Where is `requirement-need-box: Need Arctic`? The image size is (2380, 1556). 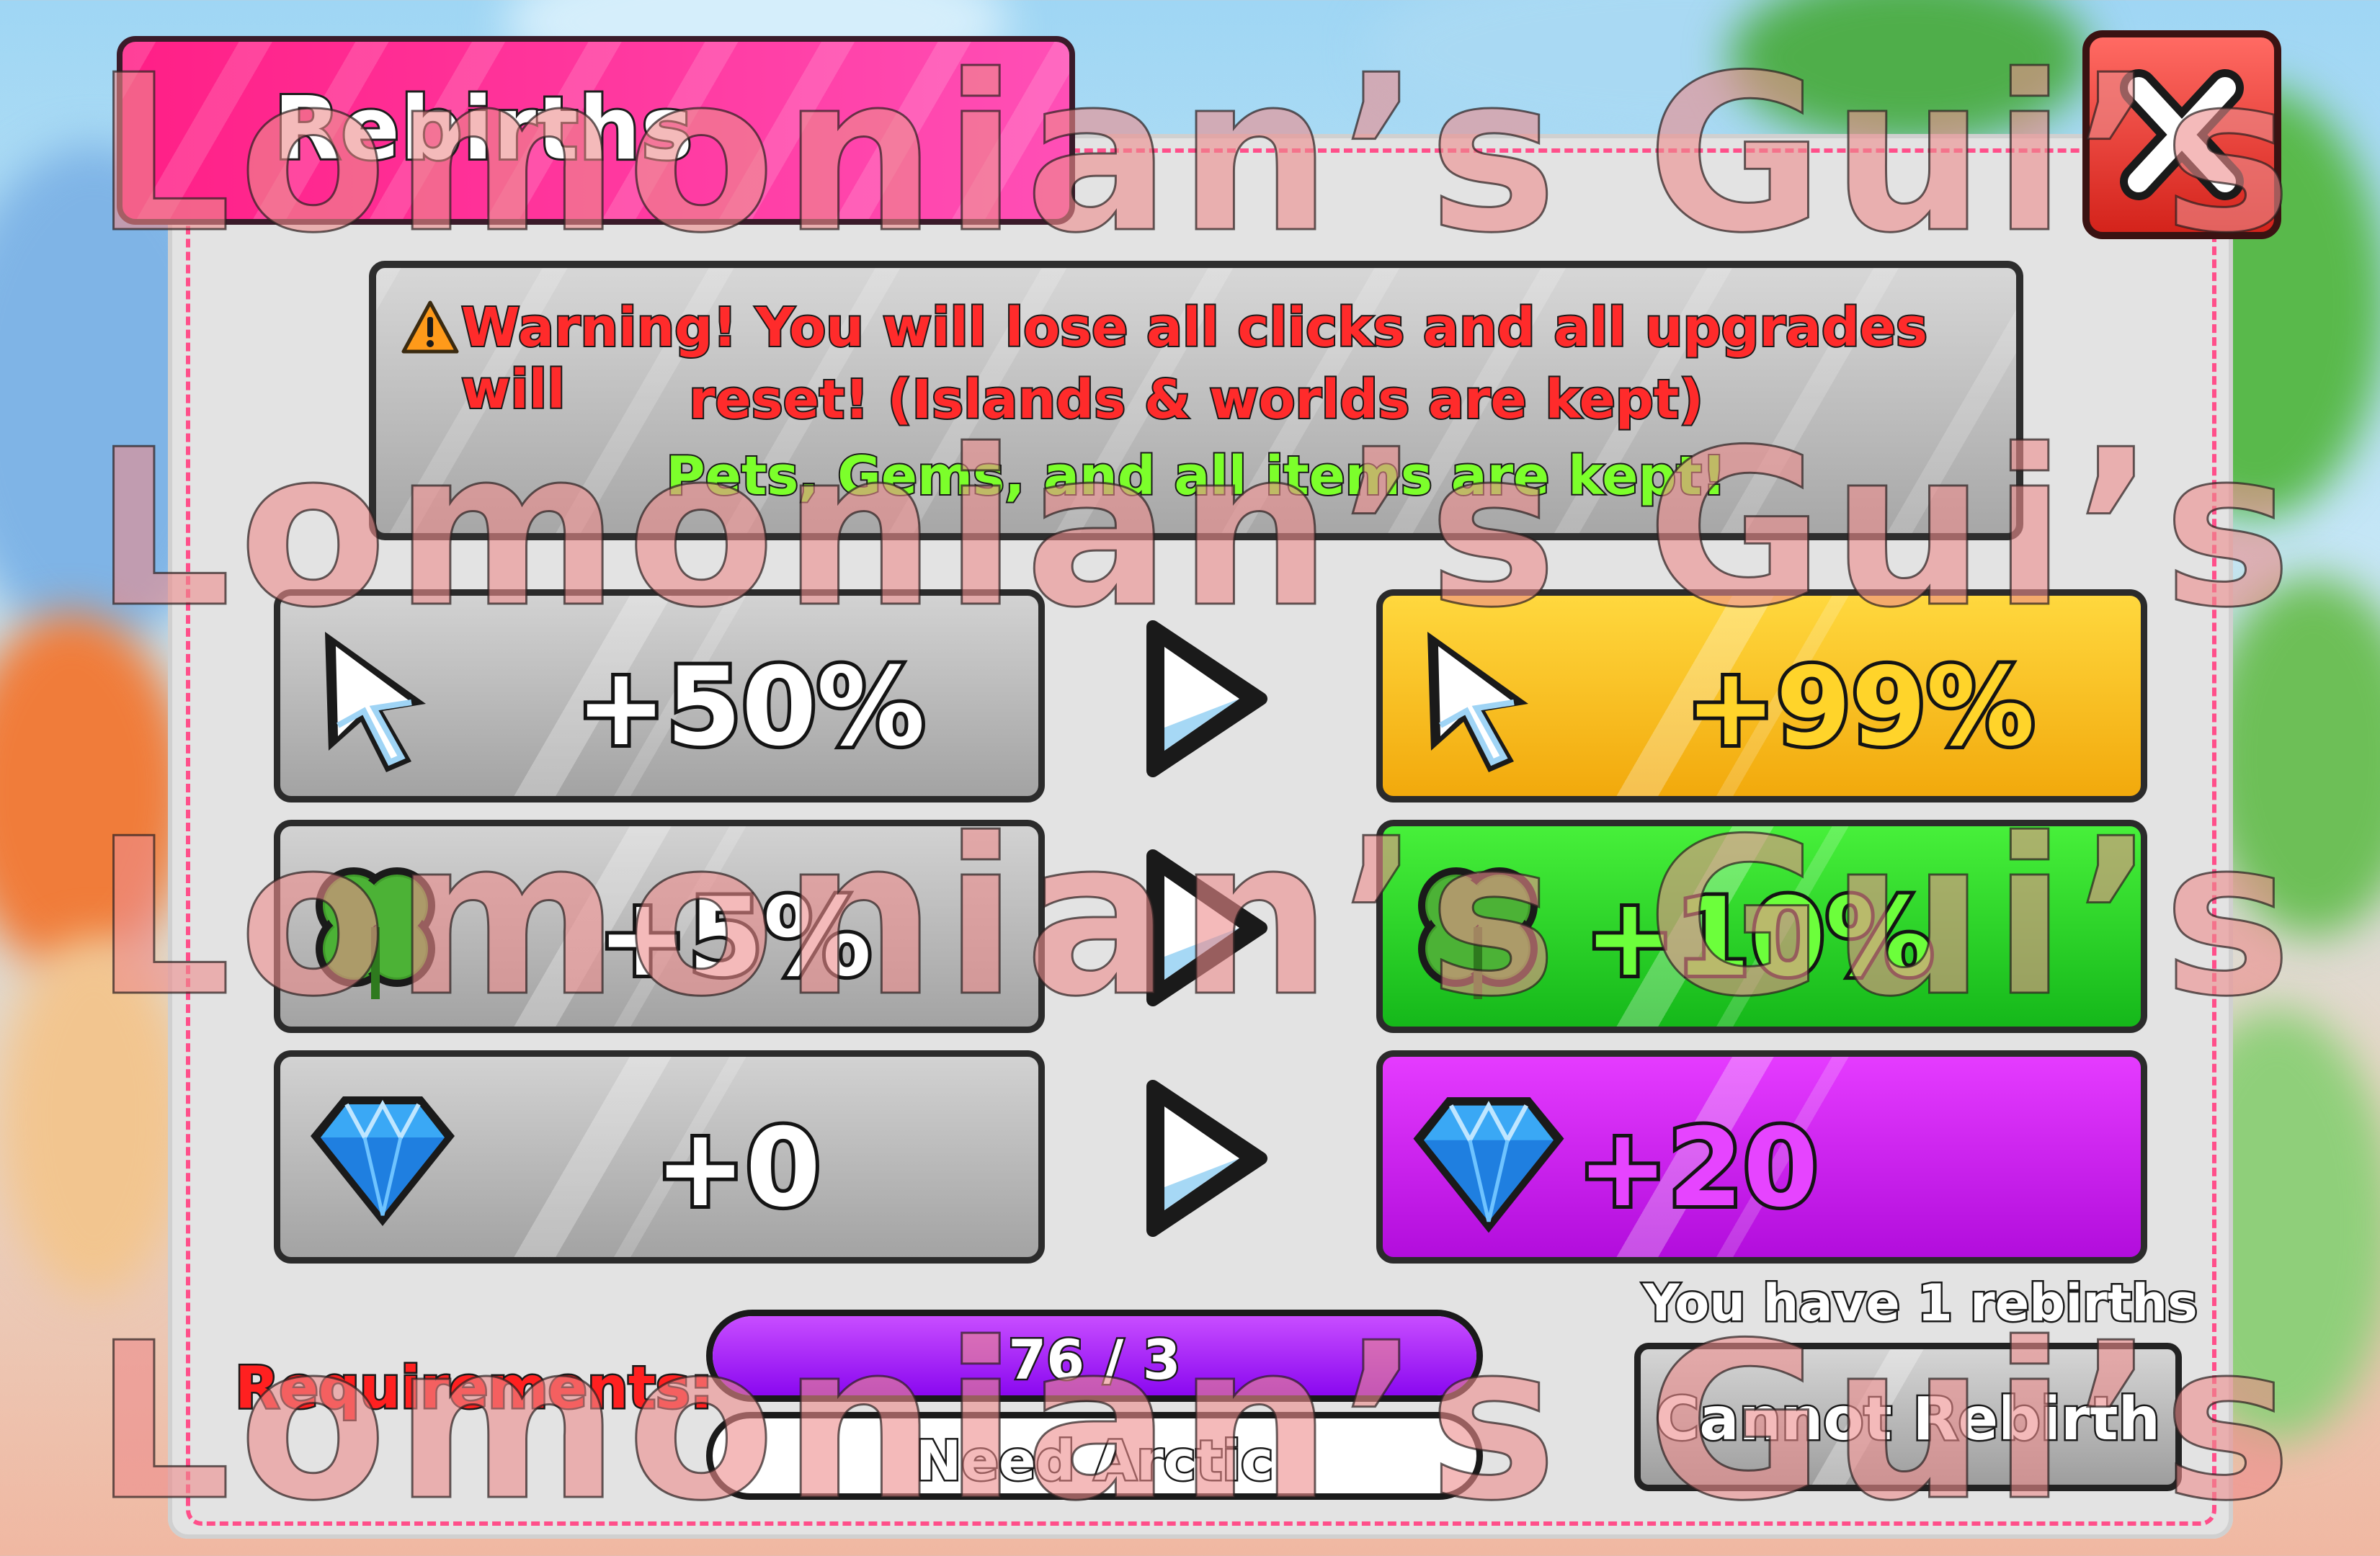 requirement-need-box: Need Arctic is located at coordinates (1094, 1456).